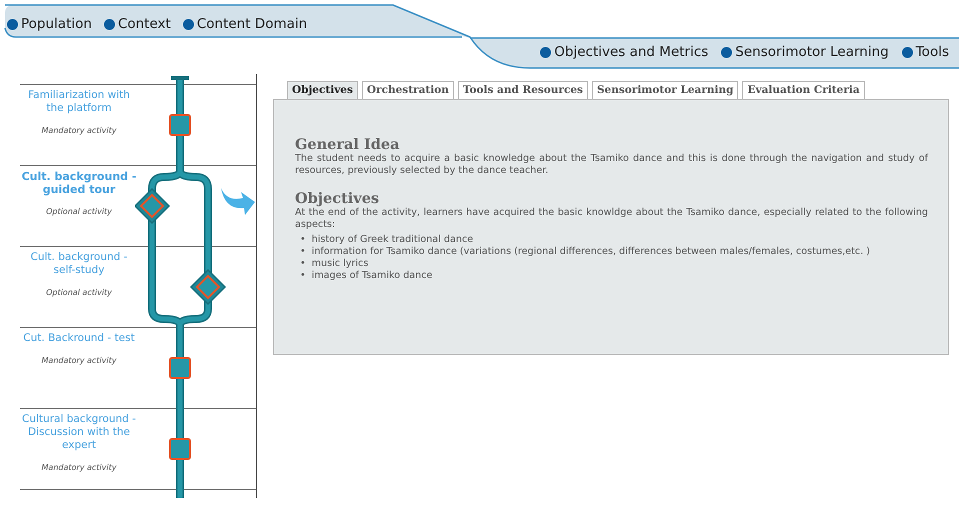  What do you see at coordinates (611, 164) in the screenshot?
I see `section-text: The student needs to acquire a basic knowledge about the Tsamiko dance and this is done through the navigation and study of resources, previously selected by the dance teacher.` at bounding box center [611, 164].